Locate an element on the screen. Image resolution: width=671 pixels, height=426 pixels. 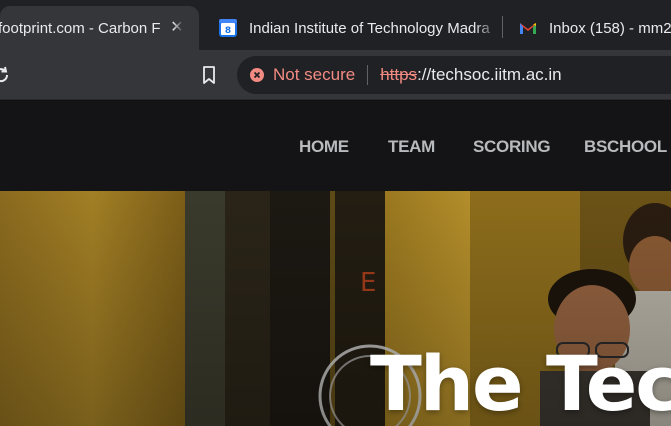
tab-separator is located at coordinates (502, 27).